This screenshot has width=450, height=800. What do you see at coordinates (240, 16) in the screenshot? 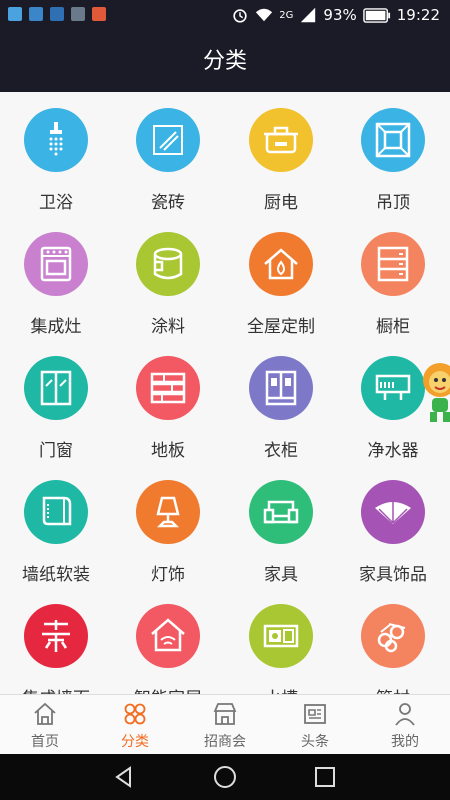
I see `alarm-icon` at bounding box center [240, 16].